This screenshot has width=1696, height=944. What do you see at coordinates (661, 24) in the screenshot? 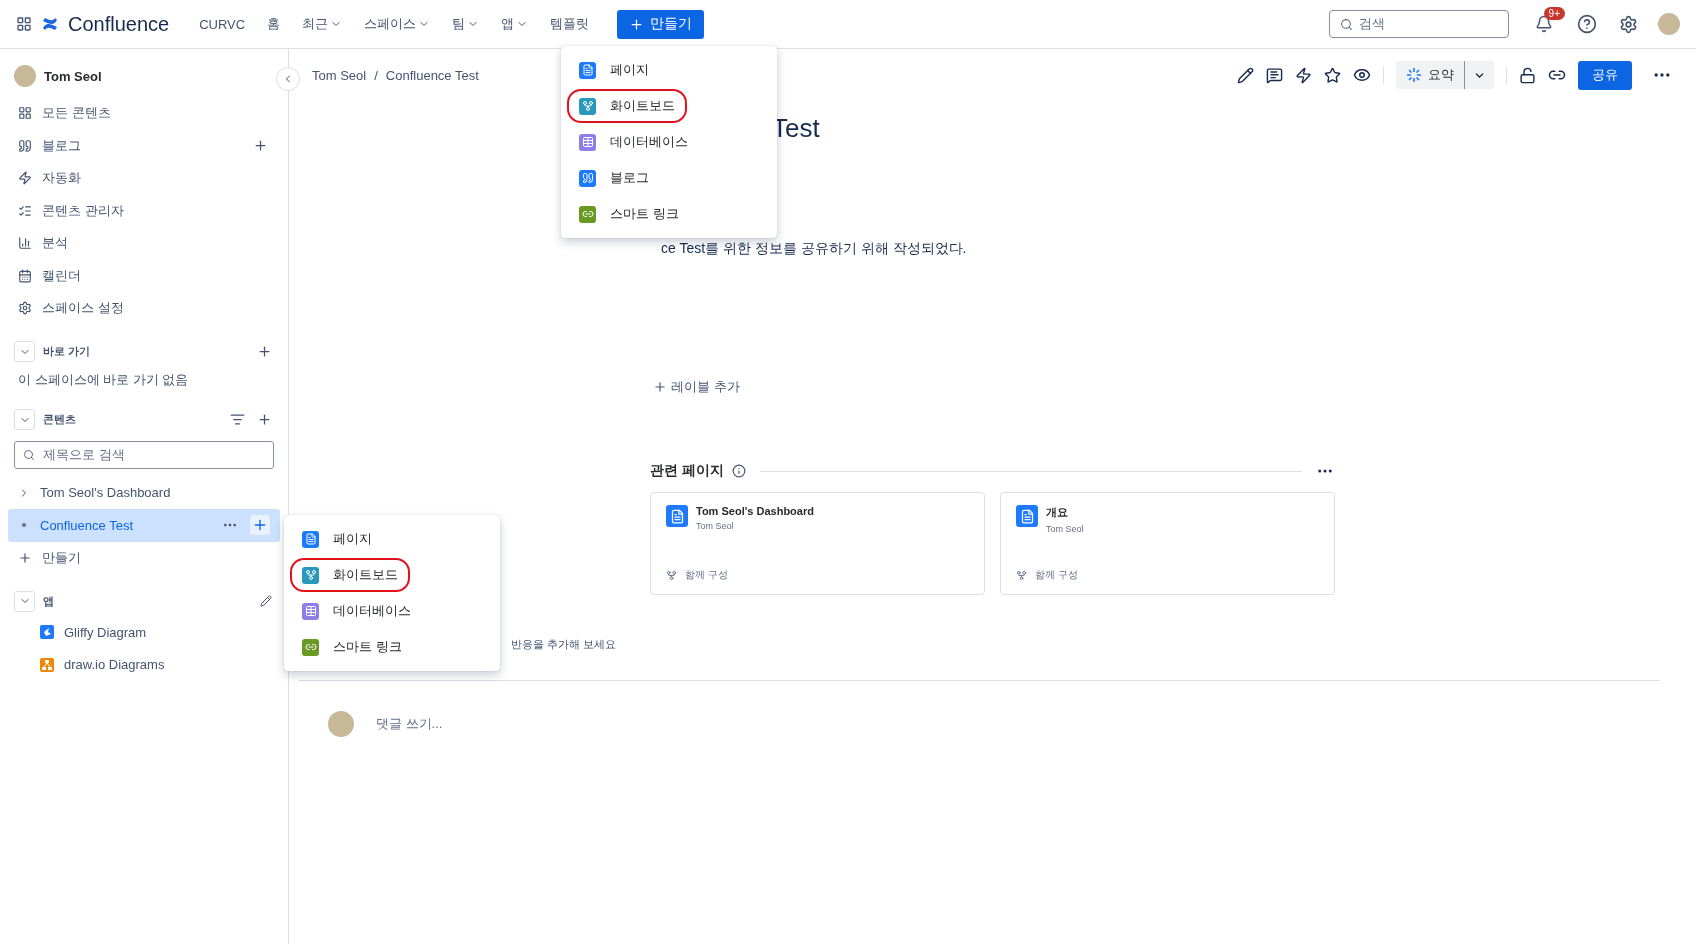
I see `create-button: 만들기` at bounding box center [661, 24].